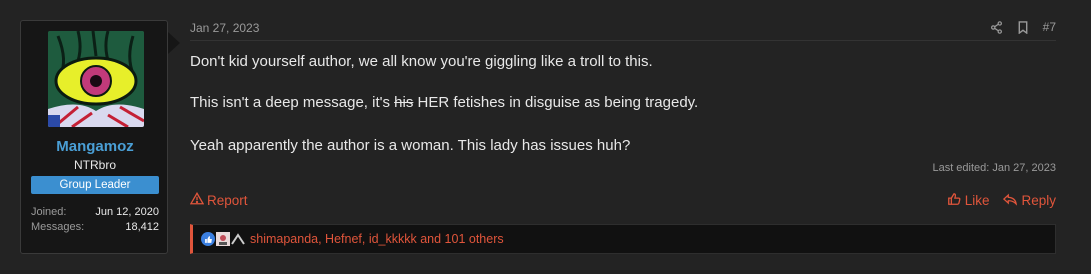  Describe the element at coordinates (1010, 201) in the screenshot. I see `reply-icon` at that location.